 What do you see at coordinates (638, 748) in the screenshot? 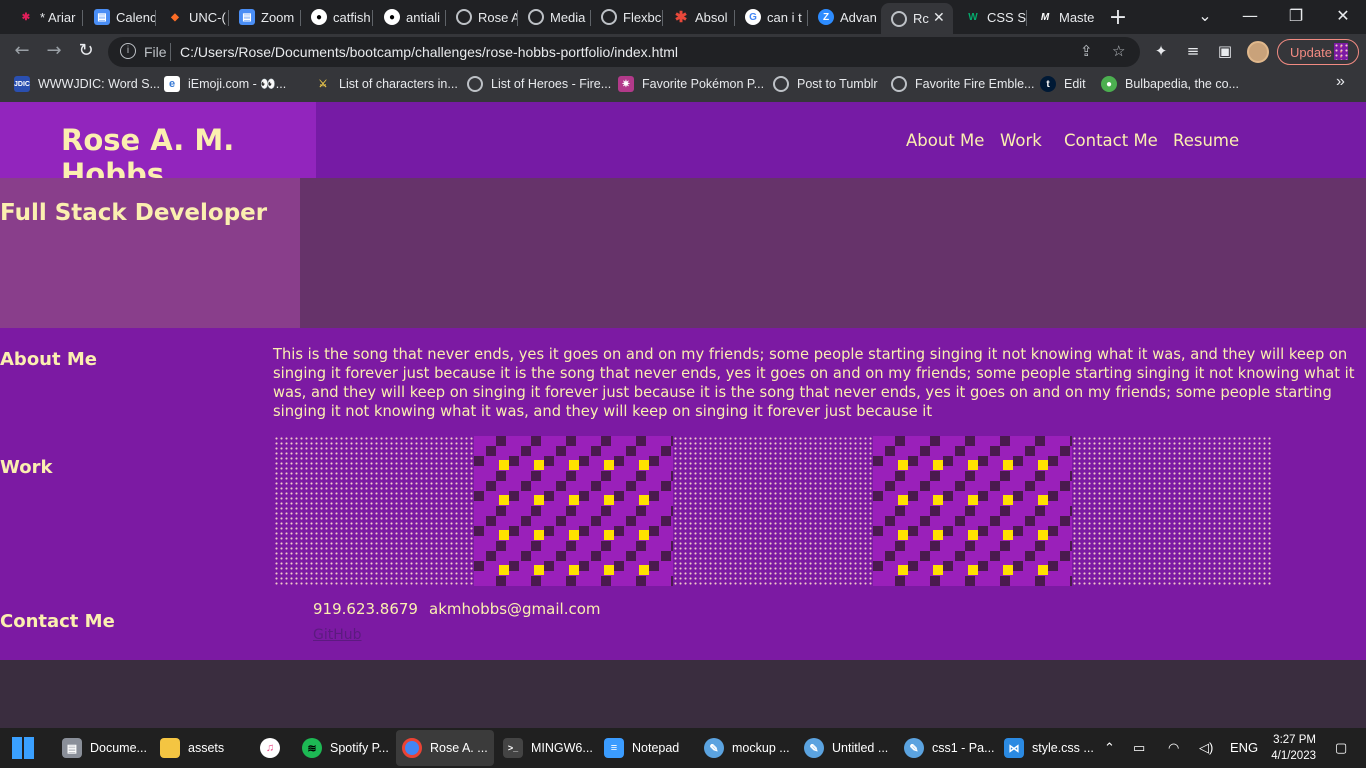
I see `taskbar-item: ≡ Notepad` at bounding box center [638, 748].